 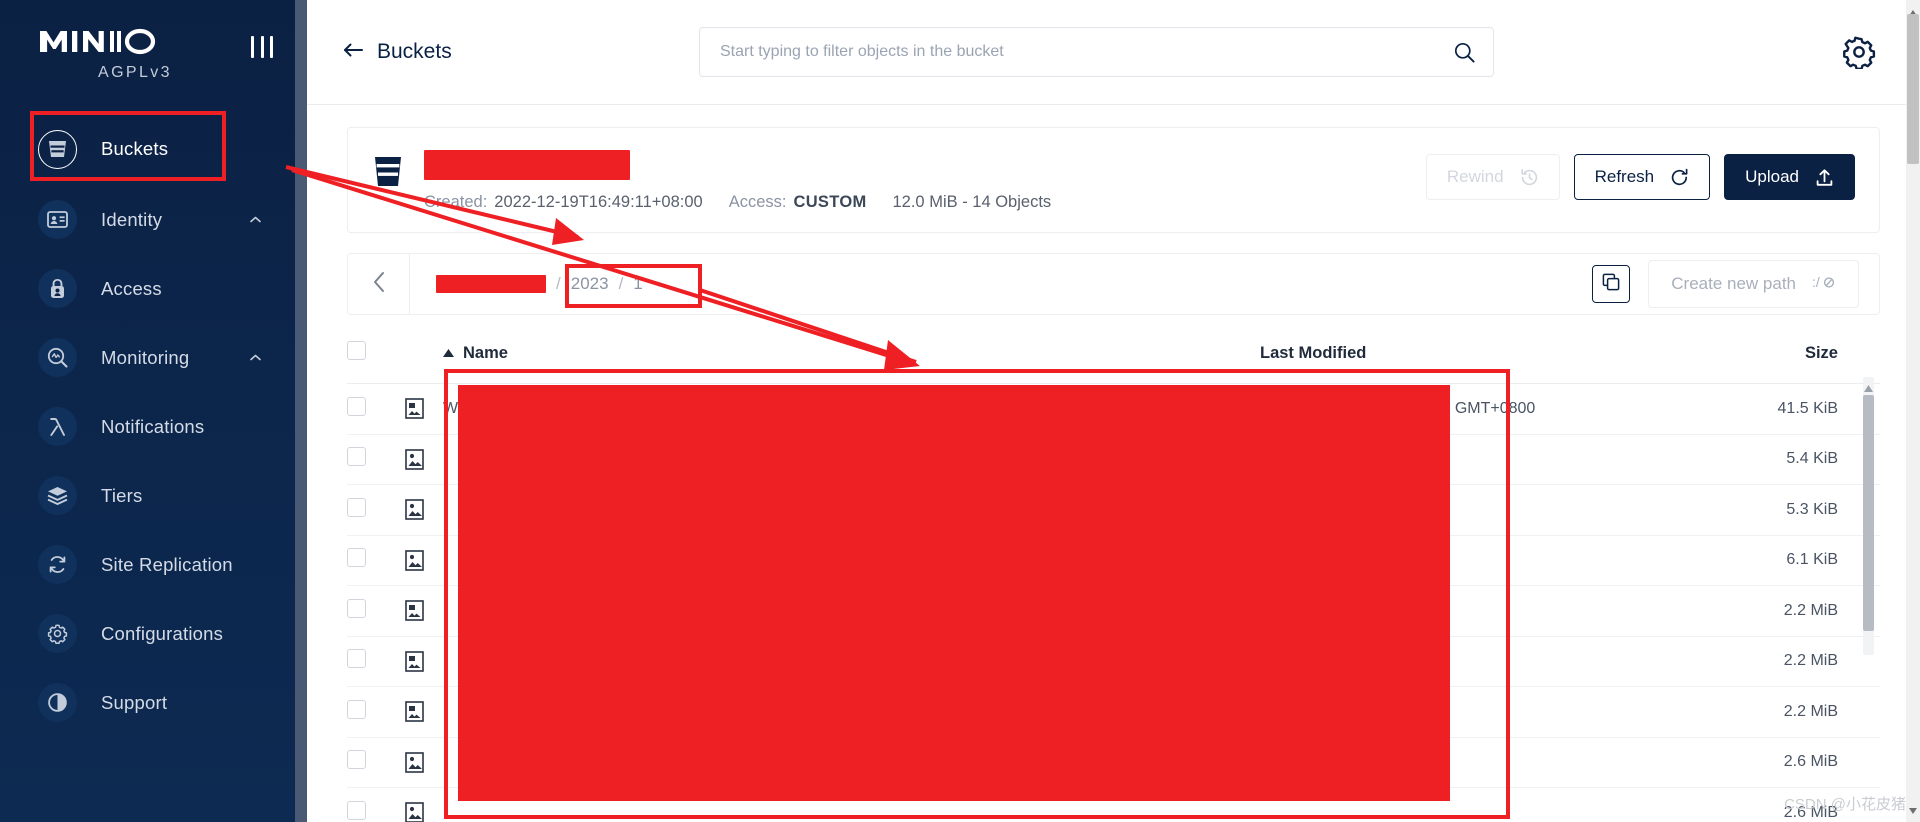 I want to click on sidebar-item-buckets: Buckets, so click(x=153, y=149).